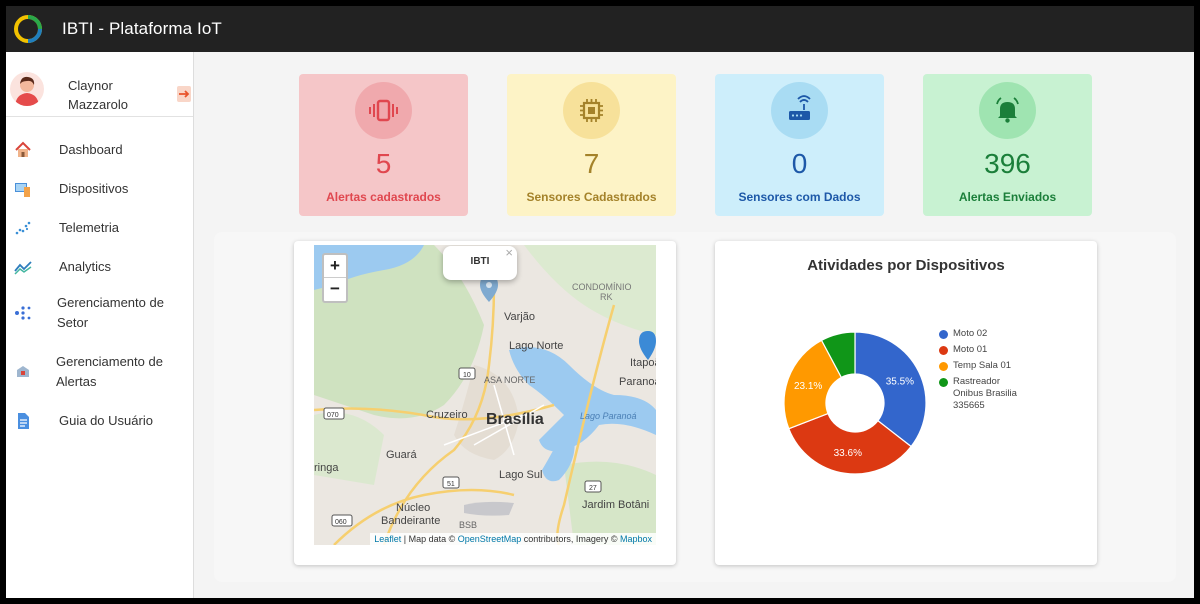  I want to click on map-label-paranoa: Paranoá, so click(637, 382).